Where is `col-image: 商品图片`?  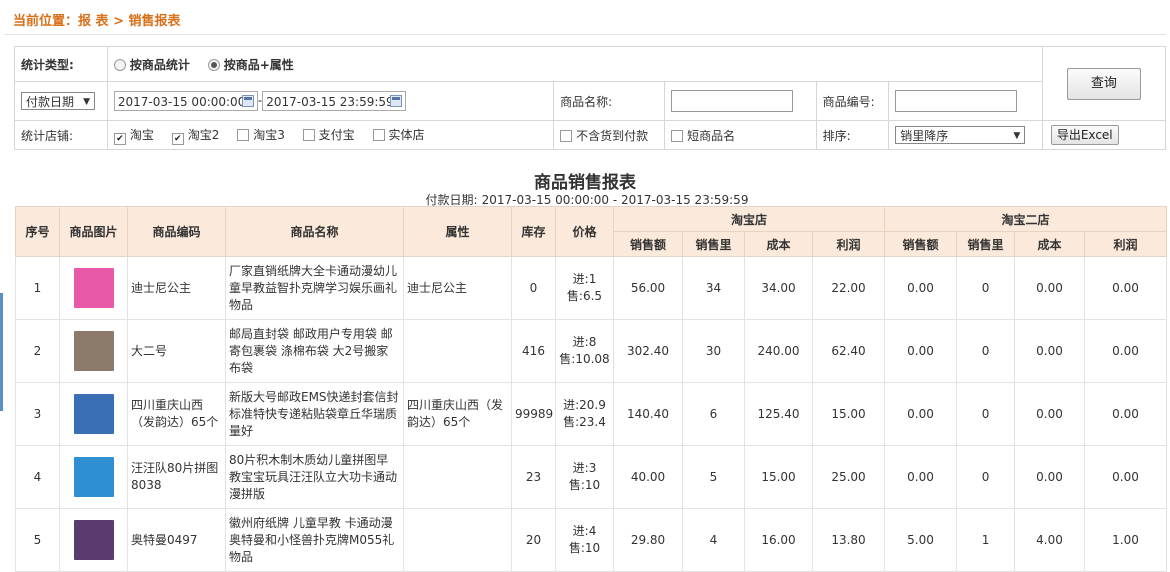
col-image: 商品图片 is located at coordinates (93, 231).